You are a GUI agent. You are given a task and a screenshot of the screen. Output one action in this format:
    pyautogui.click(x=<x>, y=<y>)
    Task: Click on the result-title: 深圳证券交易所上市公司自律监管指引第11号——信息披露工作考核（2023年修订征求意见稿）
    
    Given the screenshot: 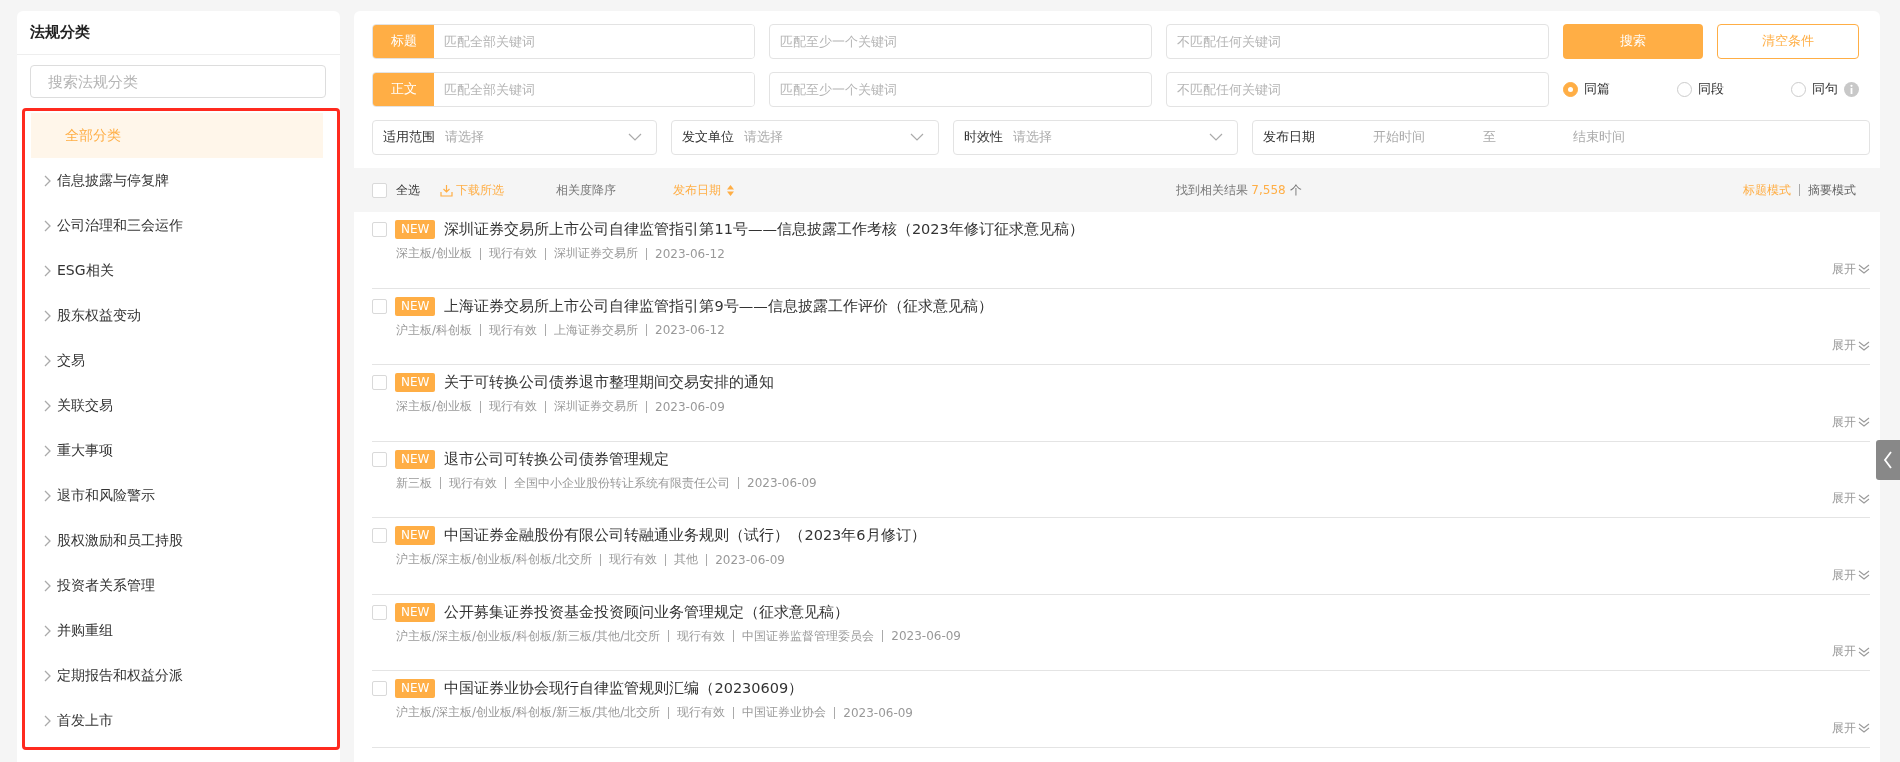 What is the action you would take?
    pyautogui.click(x=764, y=229)
    